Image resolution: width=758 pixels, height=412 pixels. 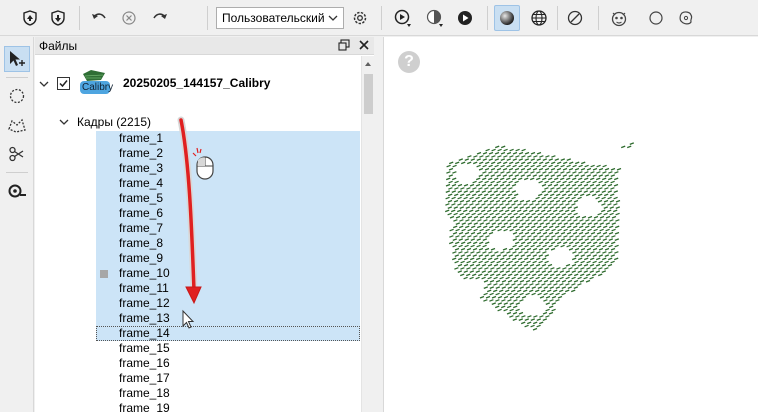 I want to click on tape-measure-icon, so click(x=17, y=191).